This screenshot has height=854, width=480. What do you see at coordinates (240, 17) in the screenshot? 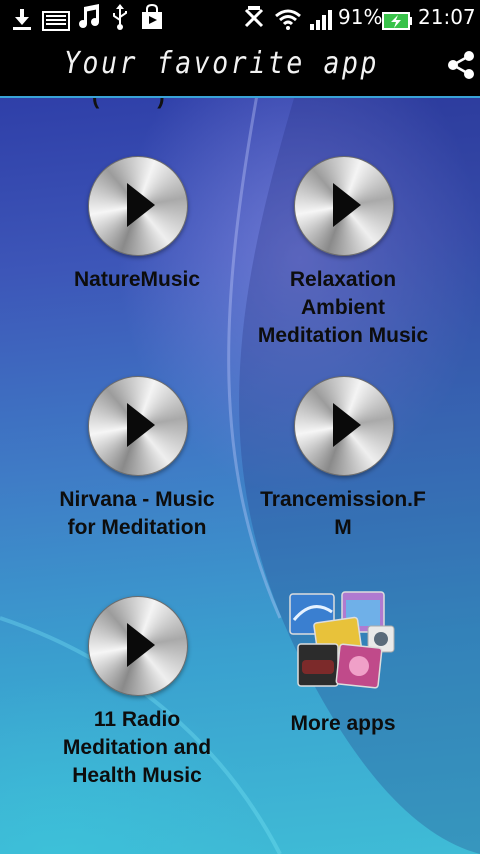
I see `status-bar: 91% 21:07` at bounding box center [240, 17].